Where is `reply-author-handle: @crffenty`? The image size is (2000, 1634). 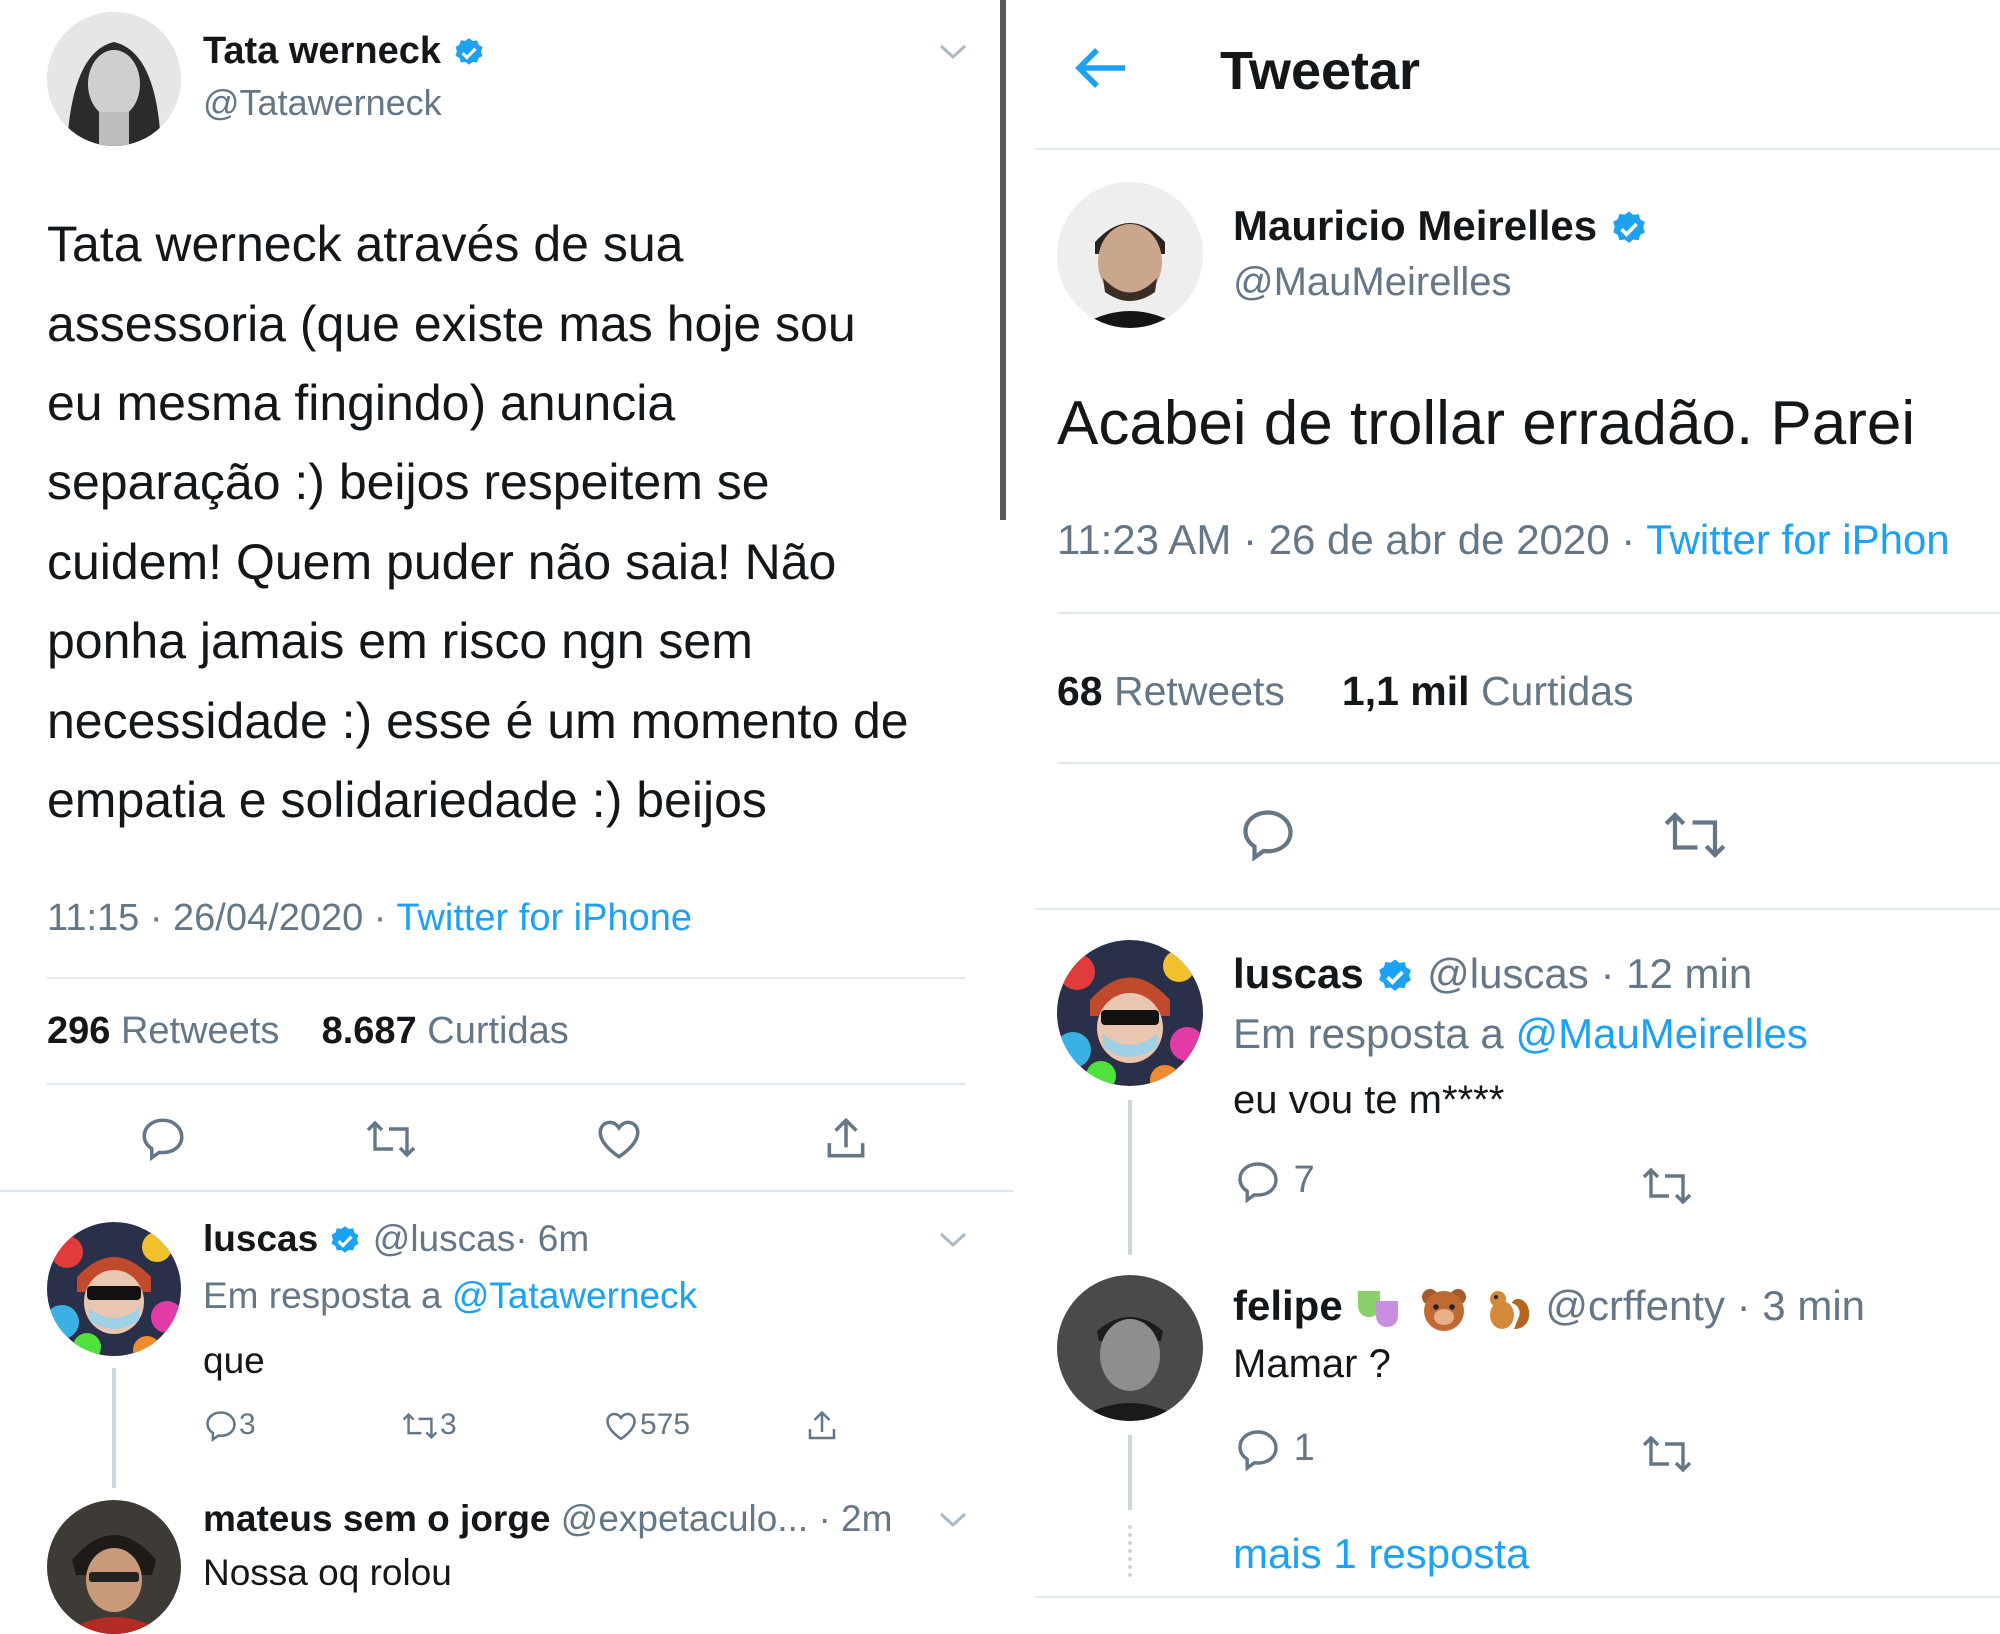 reply-author-handle: @crffenty is located at coordinates (1635, 1305).